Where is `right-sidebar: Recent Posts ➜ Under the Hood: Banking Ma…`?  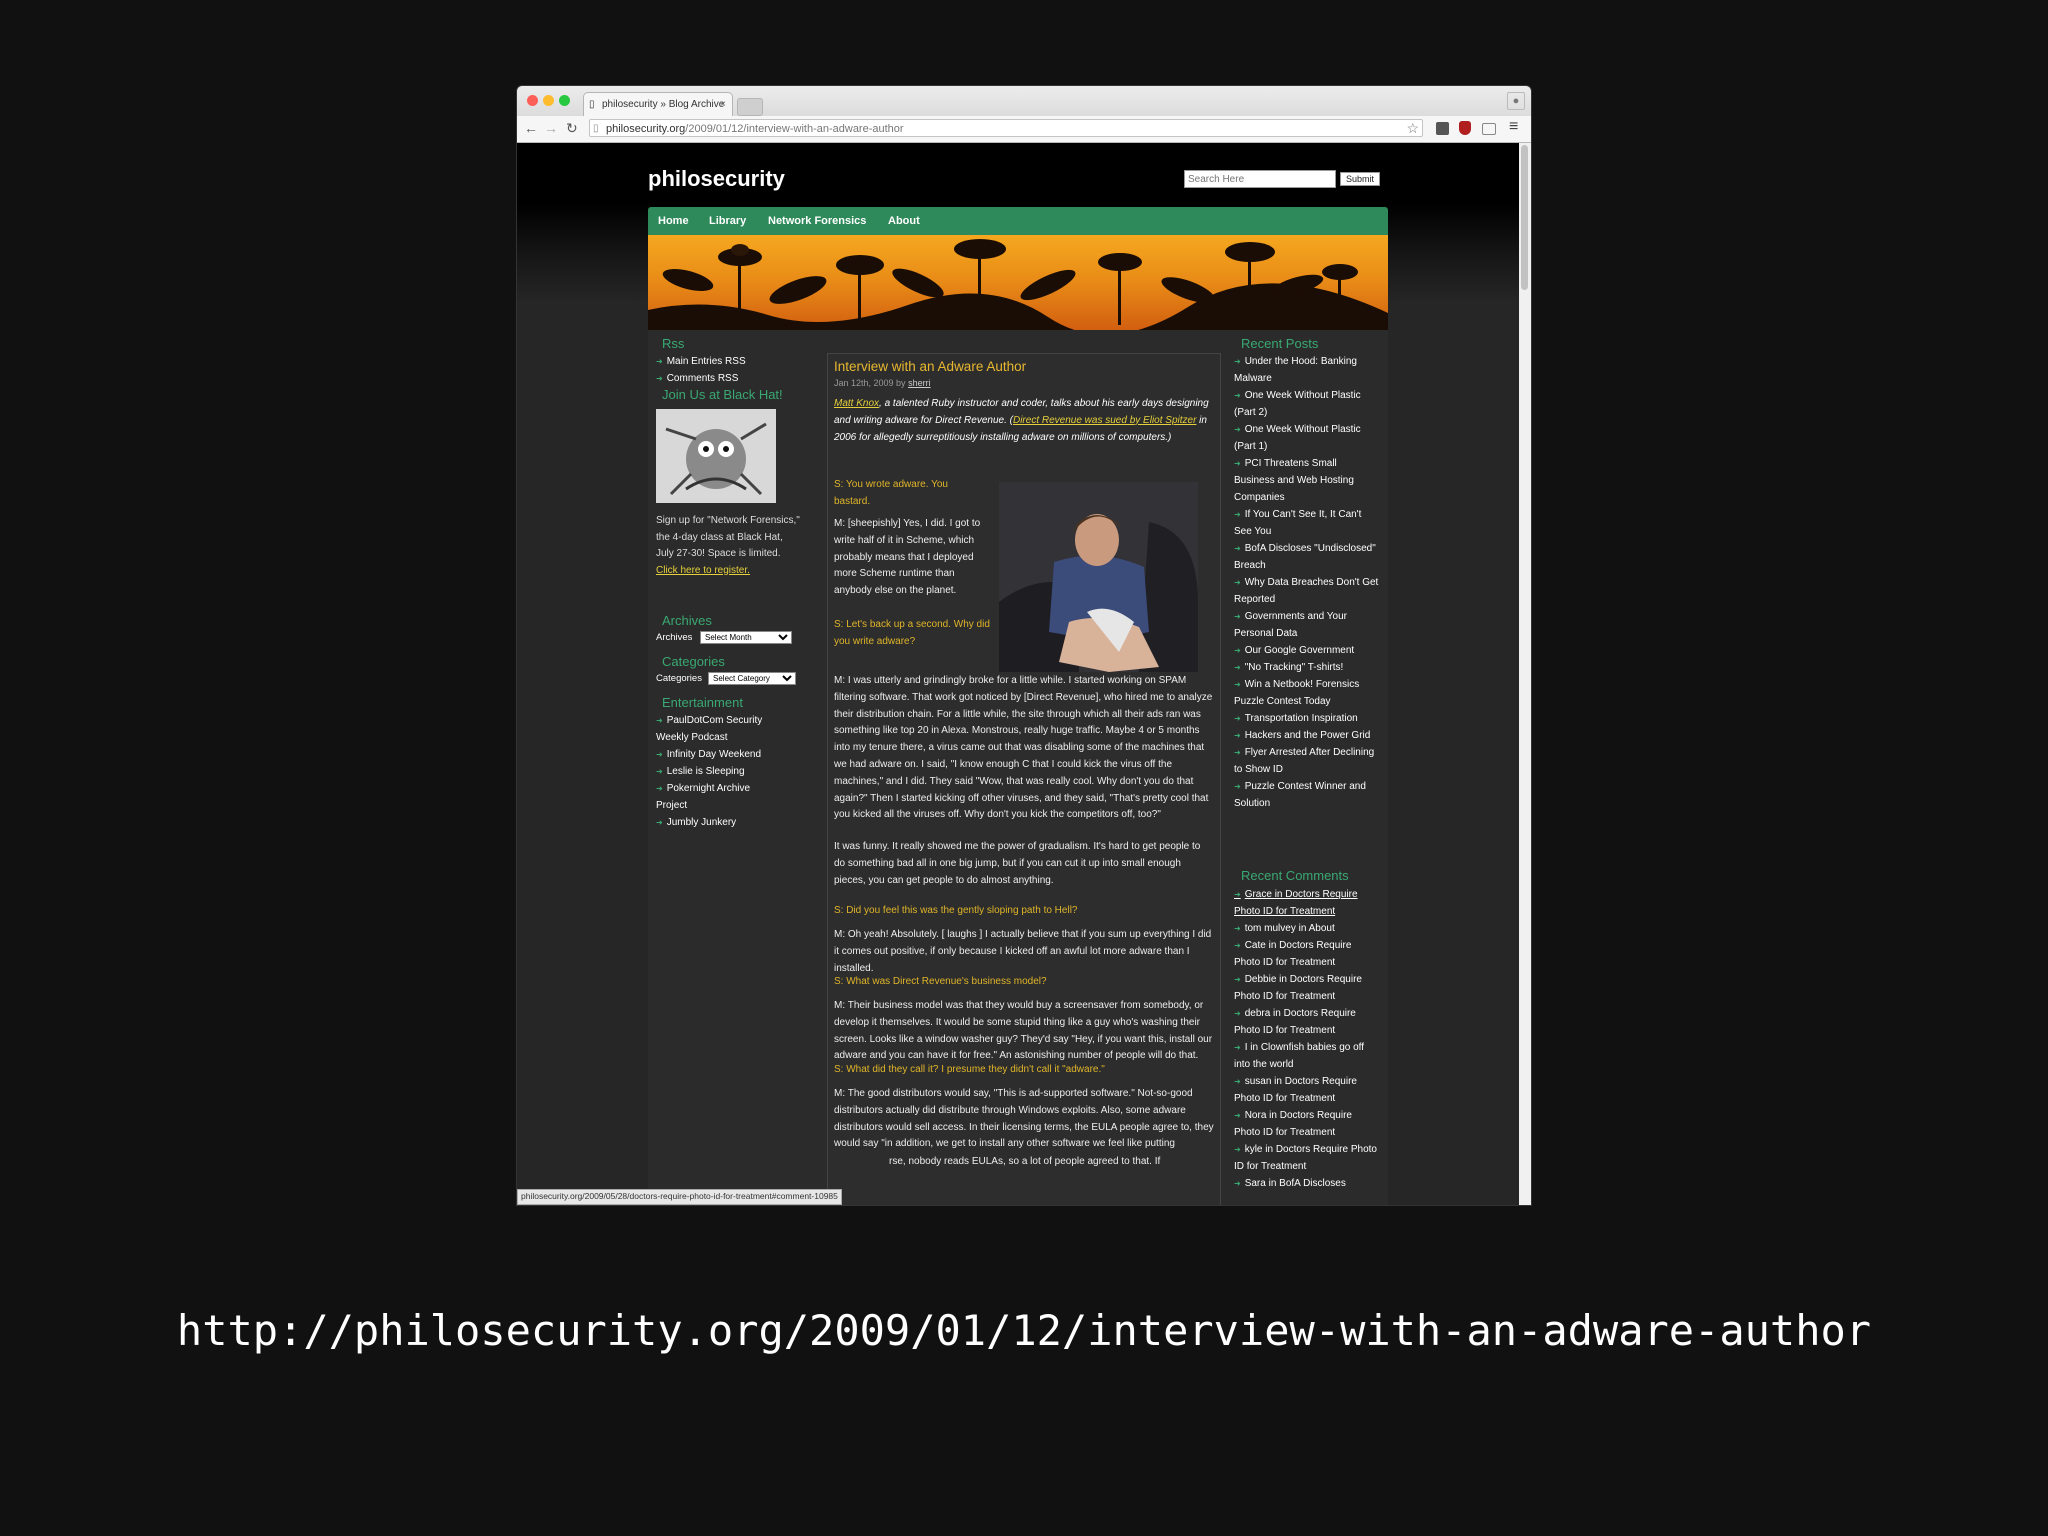
right-sidebar: Recent Posts ➜ Under the Hood: Banking Ma… is located at coordinates (1308, 767).